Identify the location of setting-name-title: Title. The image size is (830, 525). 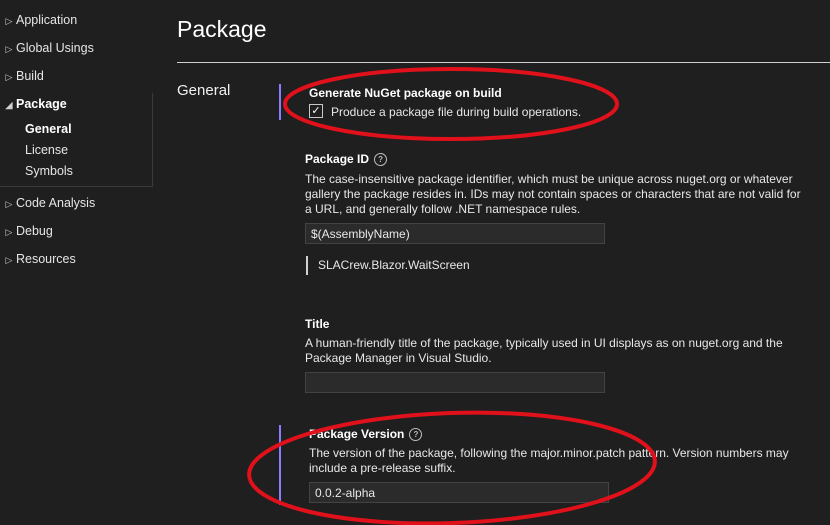
(317, 324).